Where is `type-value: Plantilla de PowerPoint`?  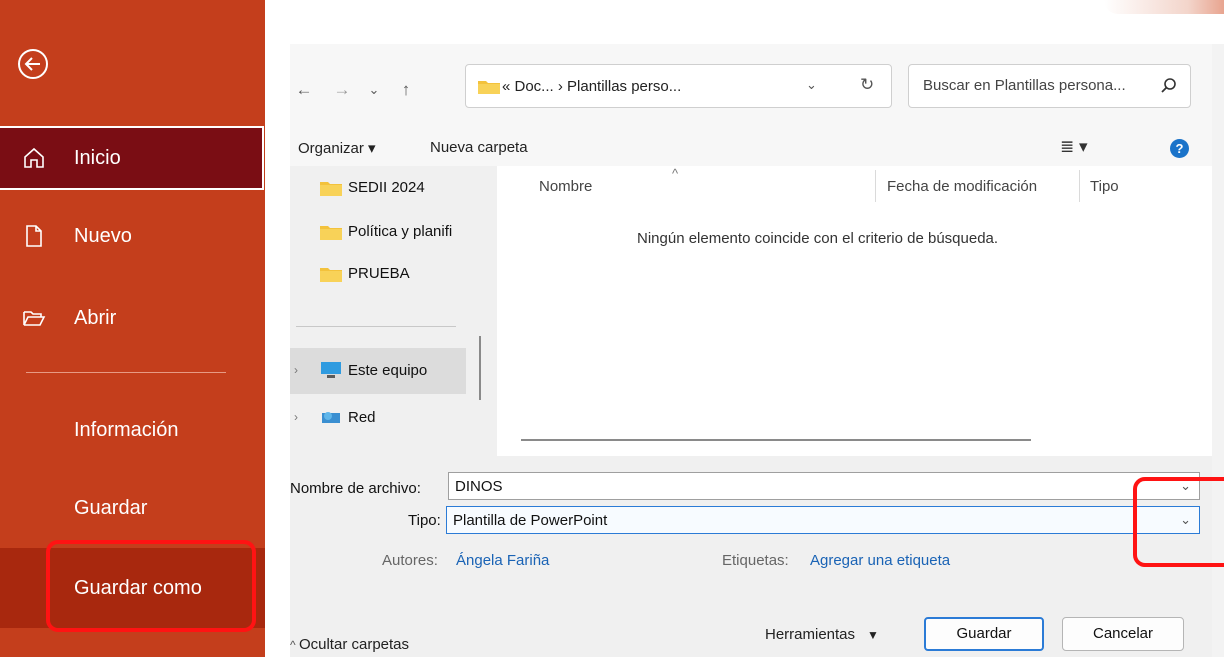 type-value: Plantilla de PowerPoint is located at coordinates (530, 520).